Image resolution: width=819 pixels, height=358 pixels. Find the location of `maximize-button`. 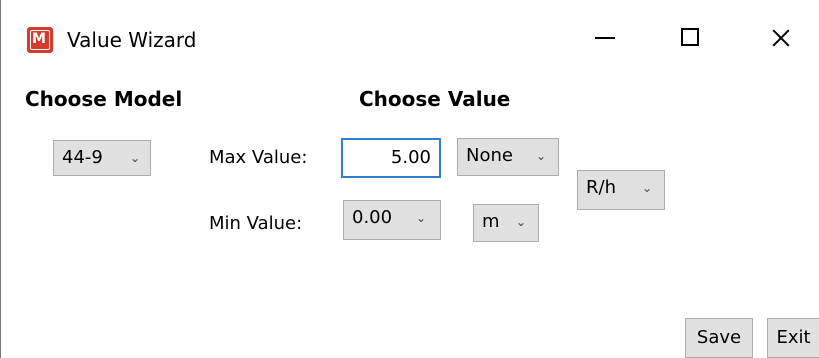

maximize-button is located at coordinates (691, 38).